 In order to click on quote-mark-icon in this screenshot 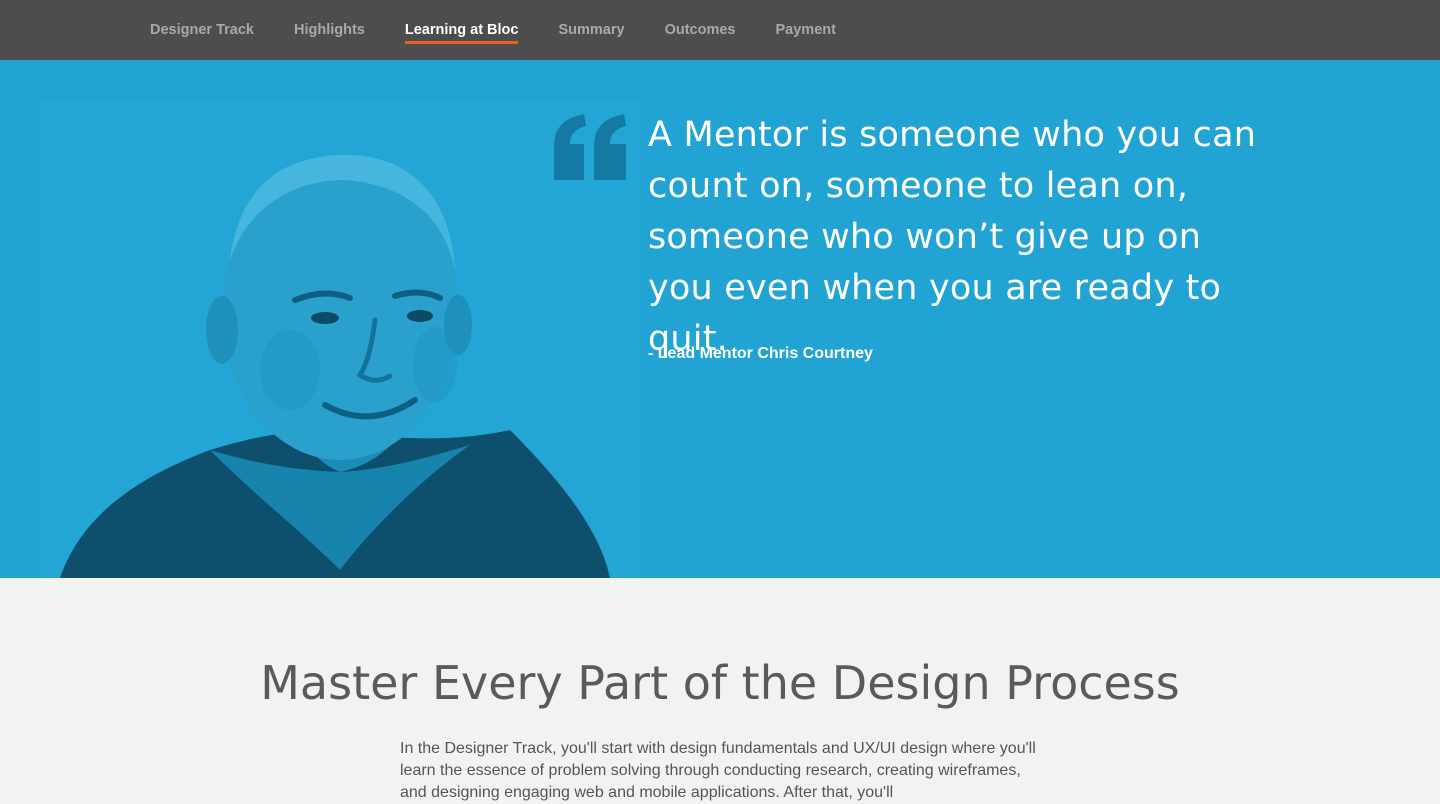, I will do `click(590, 147)`.